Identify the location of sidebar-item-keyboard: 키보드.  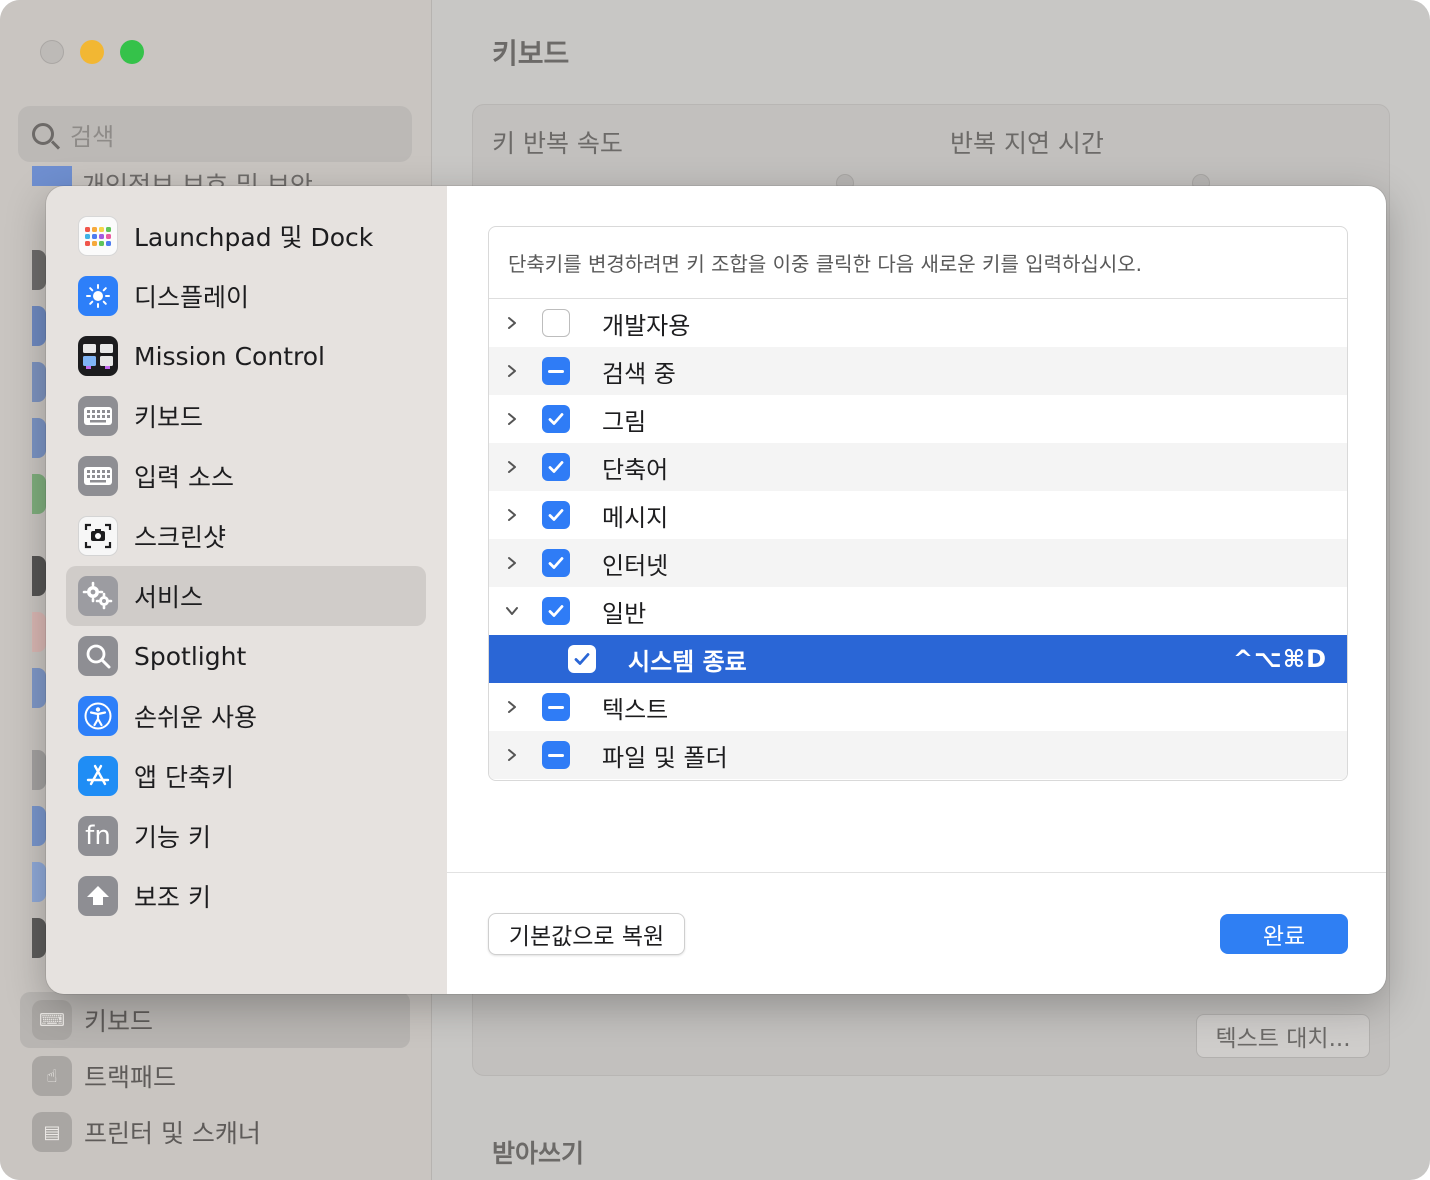
(246, 416).